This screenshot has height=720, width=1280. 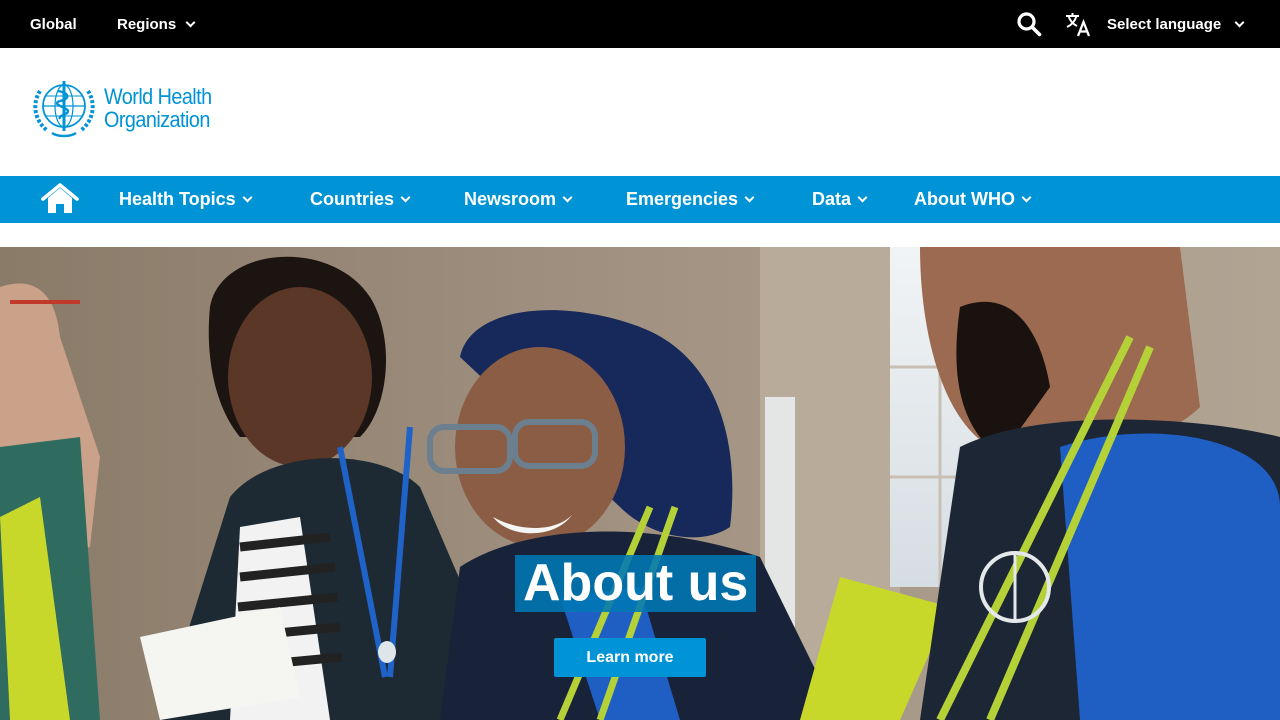 What do you see at coordinates (177, 199) in the screenshot?
I see `nav-item-label: Health Topics` at bounding box center [177, 199].